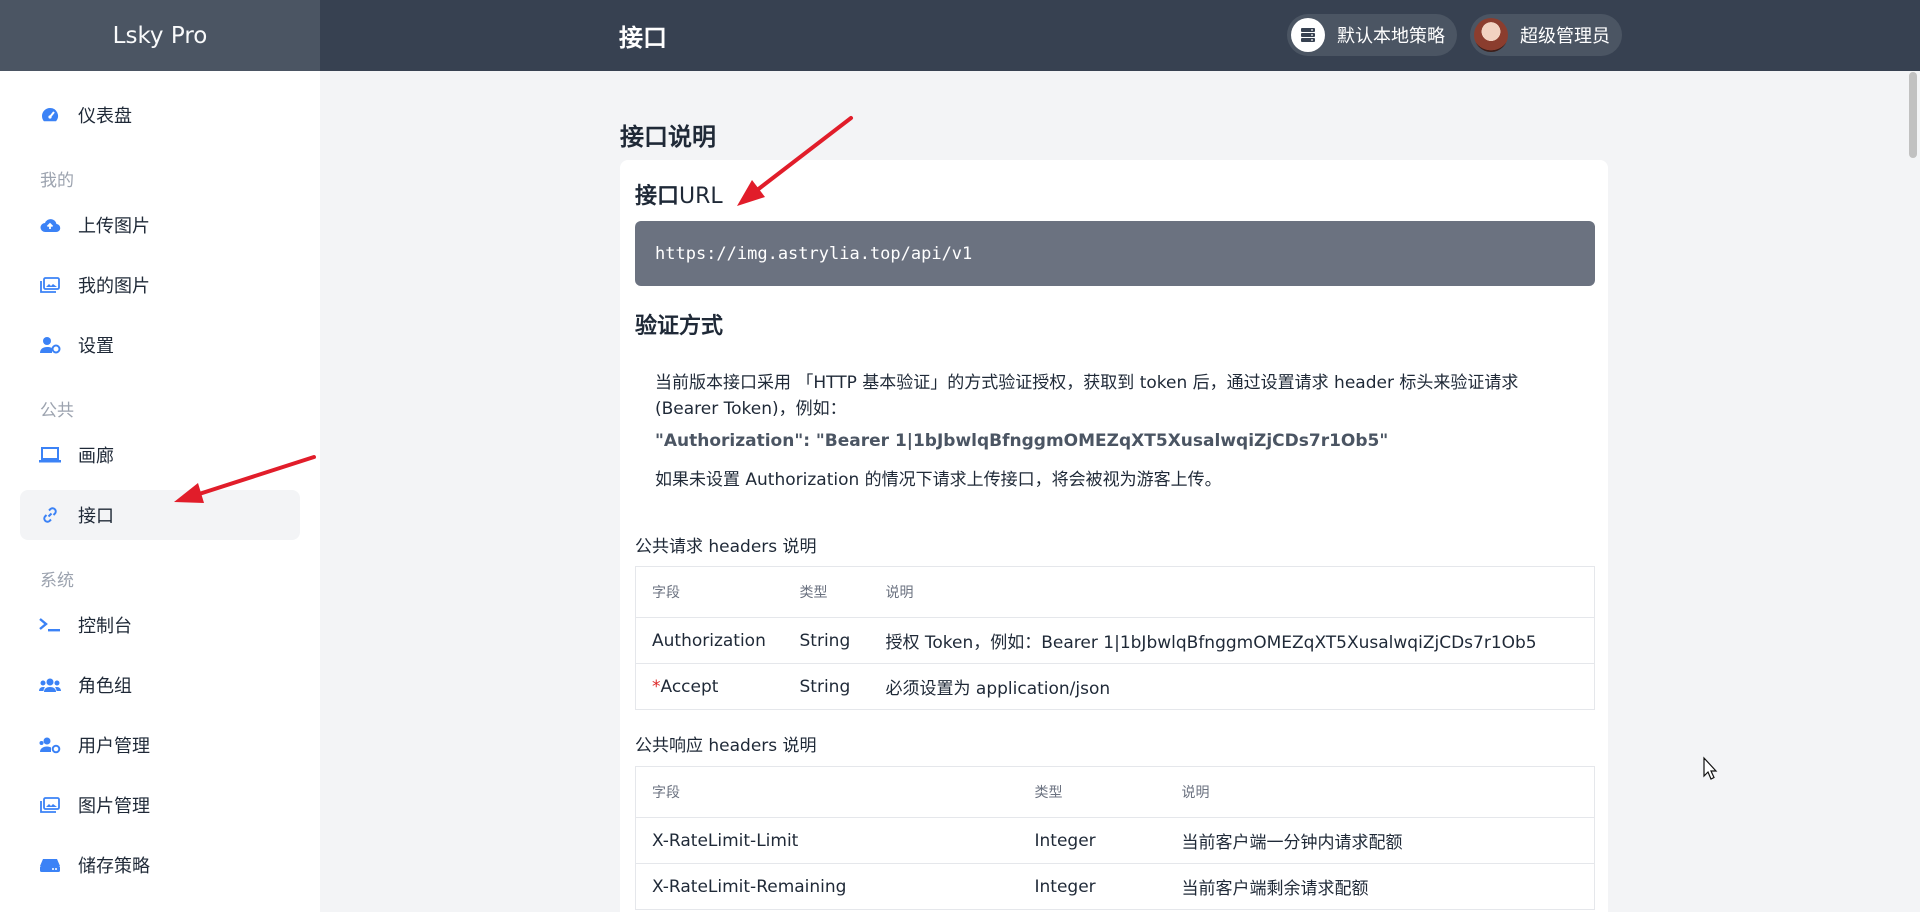 The height and width of the screenshot is (912, 1920). I want to click on sidebar-item-label: 用户管理, so click(114, 746).